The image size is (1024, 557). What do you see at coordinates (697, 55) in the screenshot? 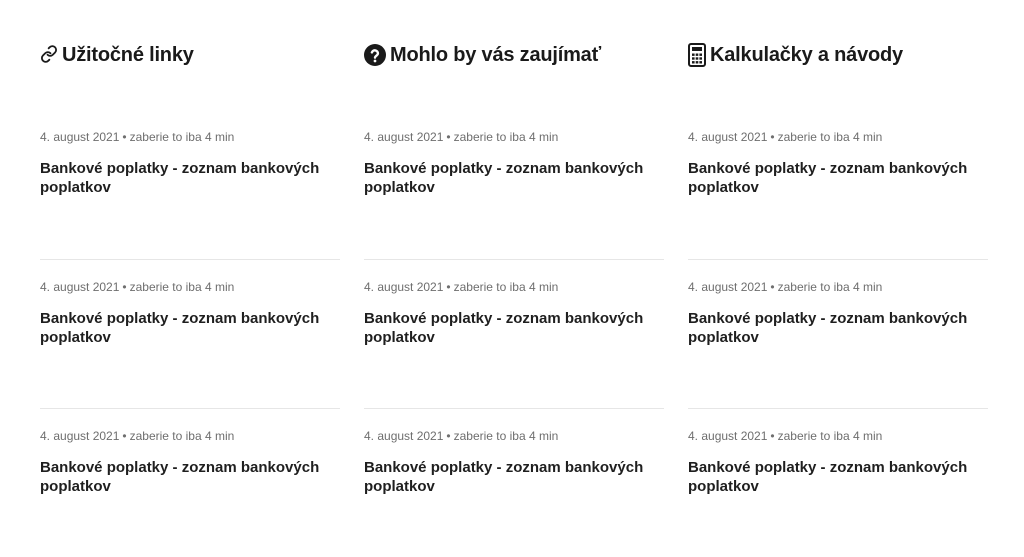
I see `calculator-icon` at bounding box center [697, 55].